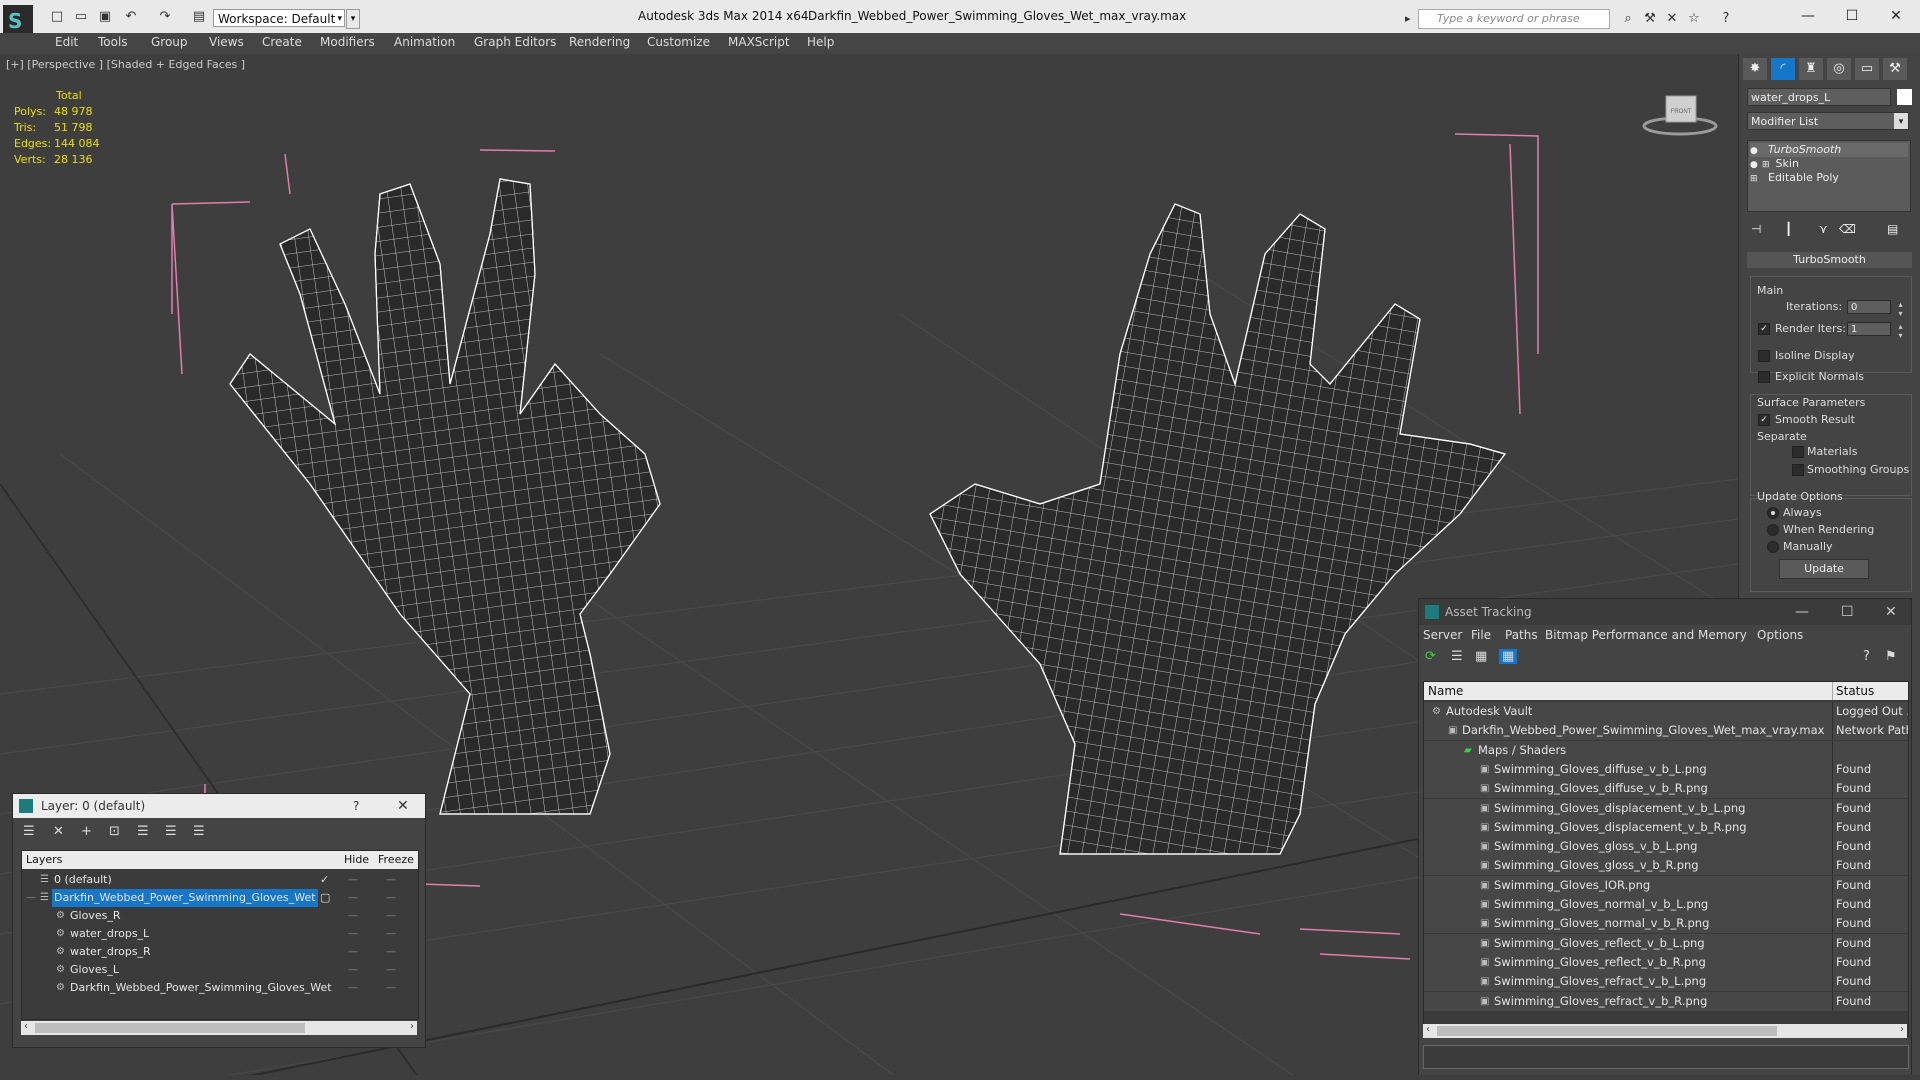 This screenshot has width=1920, height=1080. I want to click on asset-row: ▣ Swimming_Gloves_IOR.png Found, so click(1666, 885).